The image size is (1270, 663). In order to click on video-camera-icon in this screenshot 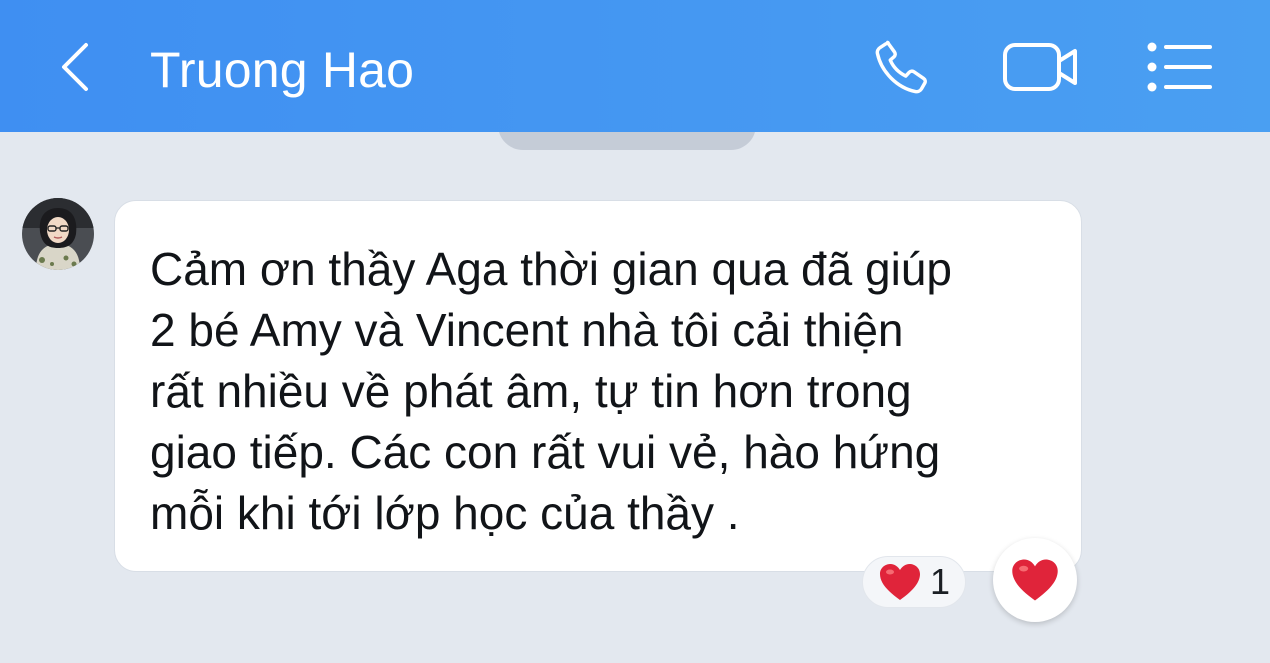, I will do `click(1040, 67)`.